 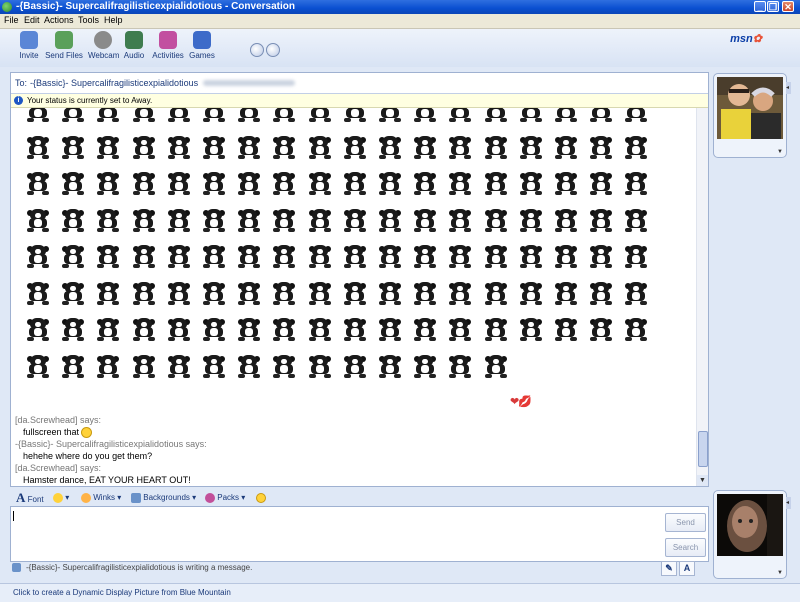 What do you see at coordinates (773, 6) in the screenshot?
I see `maximize-button: ❐` at bounding box center [773, 6].